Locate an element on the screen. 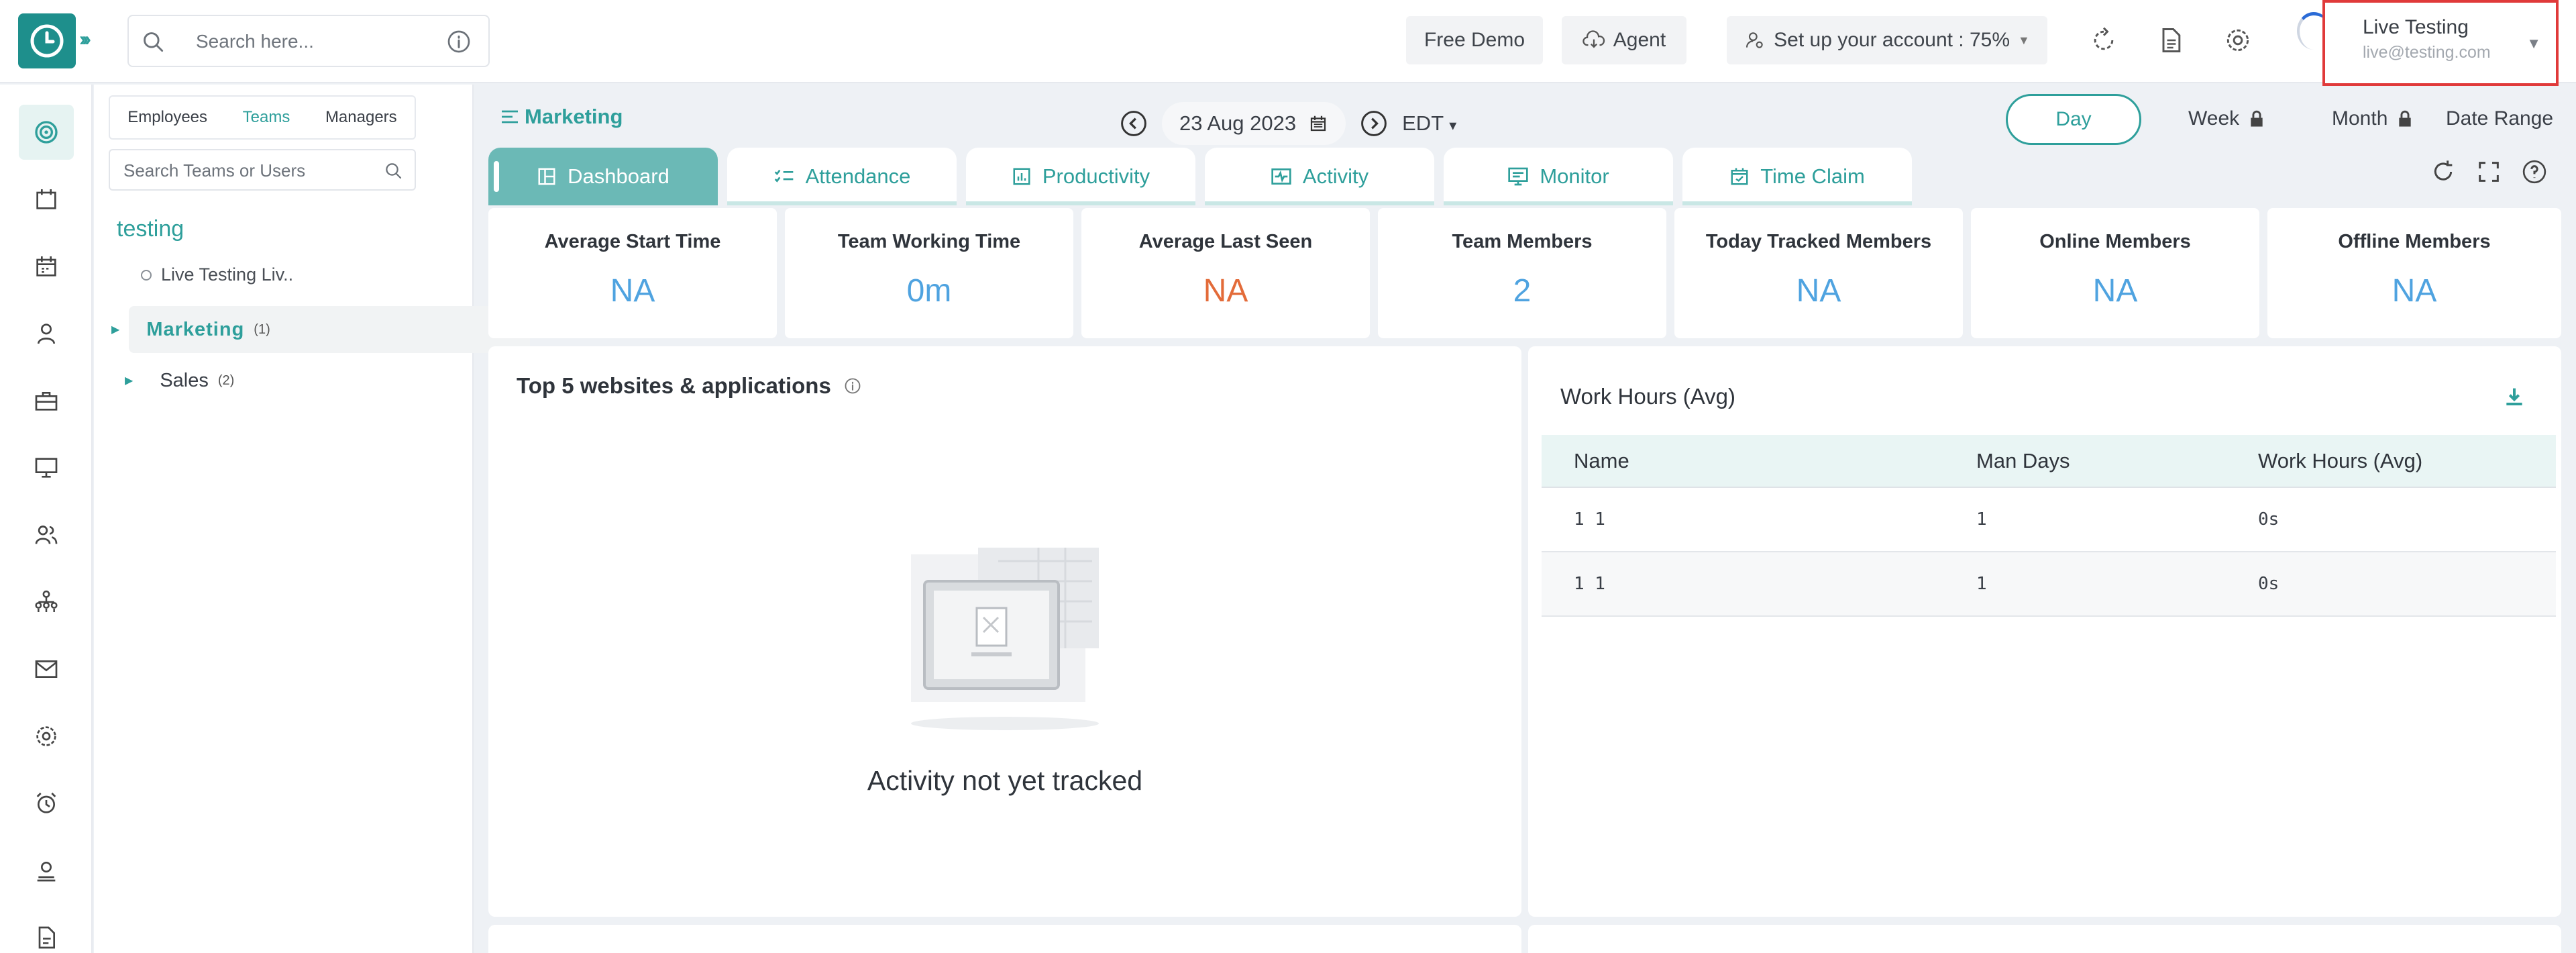 This screenshot has width=2576, height=953. lower-right-panel is located at coordinates (2044, 939).